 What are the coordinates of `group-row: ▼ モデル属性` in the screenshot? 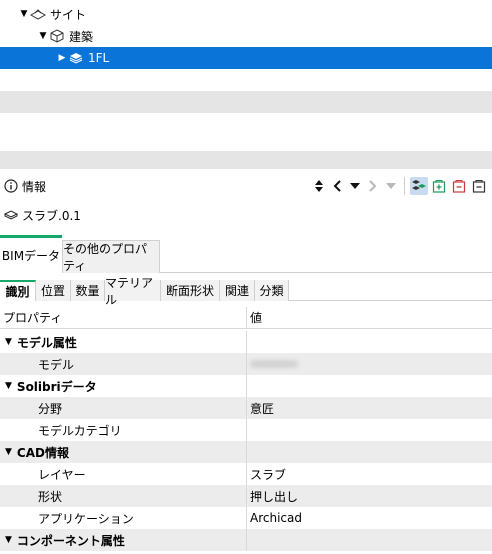 It's located at (246, 342).